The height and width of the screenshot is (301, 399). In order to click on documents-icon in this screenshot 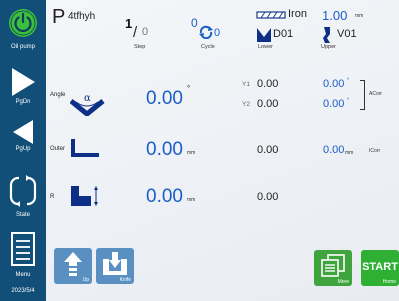, I will do `click(333, 265)`.